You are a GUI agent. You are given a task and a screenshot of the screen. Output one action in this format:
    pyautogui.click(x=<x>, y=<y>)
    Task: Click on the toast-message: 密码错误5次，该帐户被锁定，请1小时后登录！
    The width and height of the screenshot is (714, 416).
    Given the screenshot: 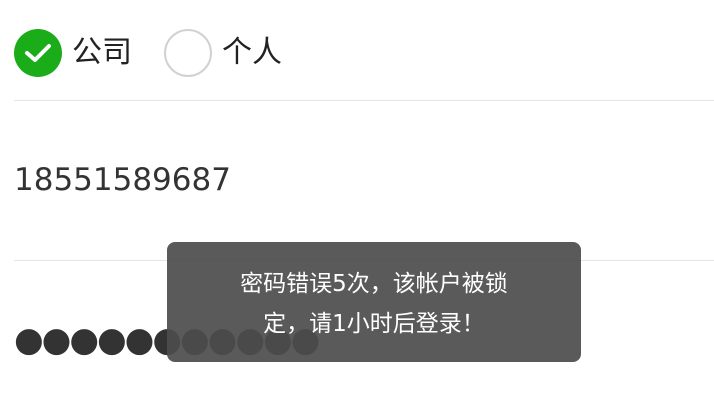 What is the action you would take?
    pyautogui.click(x=374, y=304)
    